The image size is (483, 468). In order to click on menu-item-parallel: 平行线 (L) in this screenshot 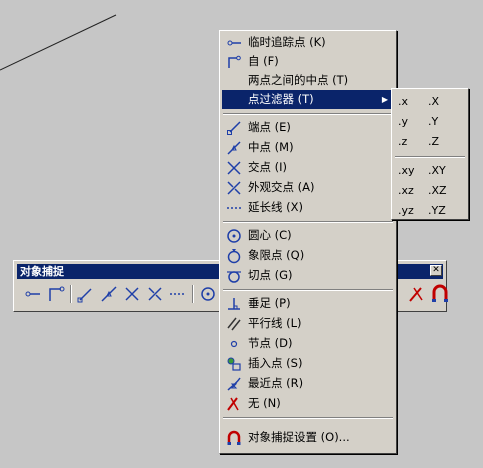, I will do `click(308, 323)`.